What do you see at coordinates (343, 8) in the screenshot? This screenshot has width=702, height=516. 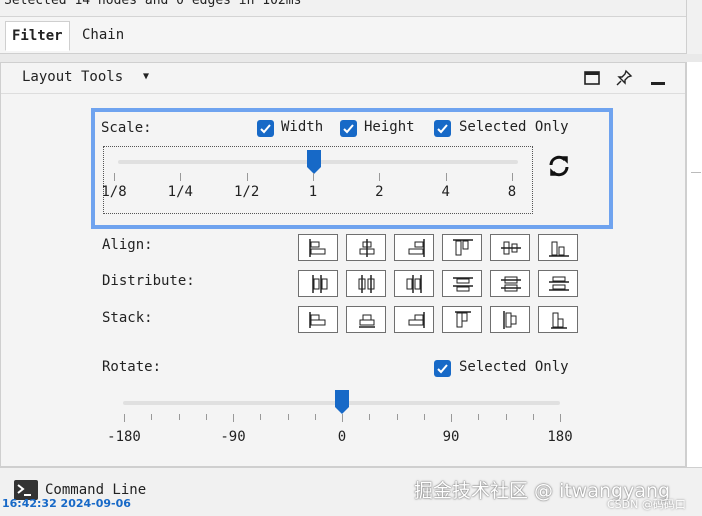 I see `status-bar: Selected 14 nodes and 0 edges in 102ms` at bounding box center [343, 8].